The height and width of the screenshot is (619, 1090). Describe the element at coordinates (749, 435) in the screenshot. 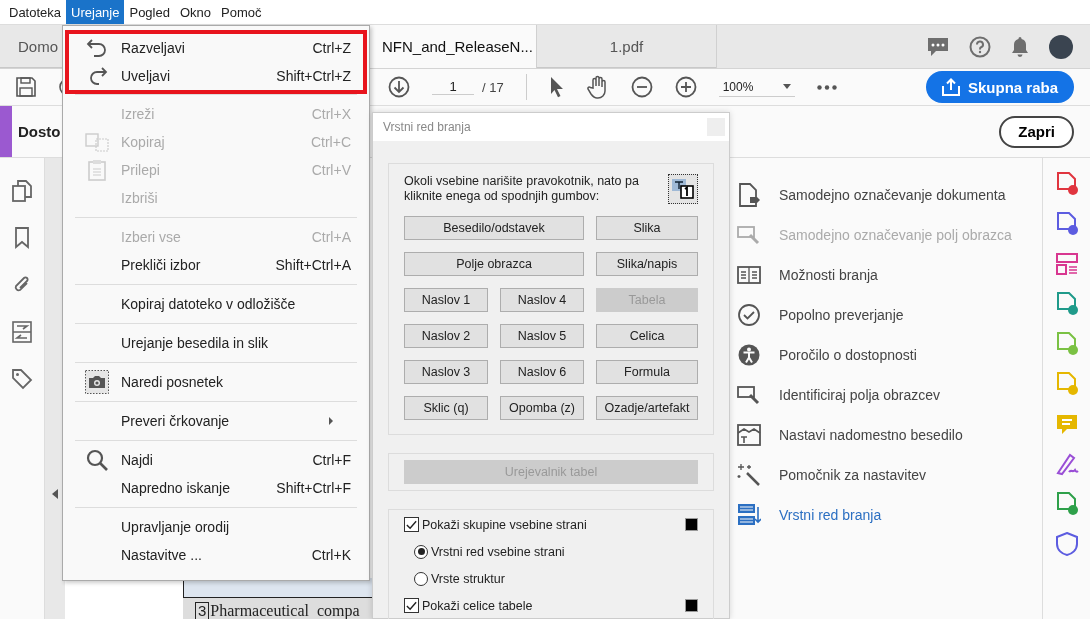

I see `image-text-icon` at that location.